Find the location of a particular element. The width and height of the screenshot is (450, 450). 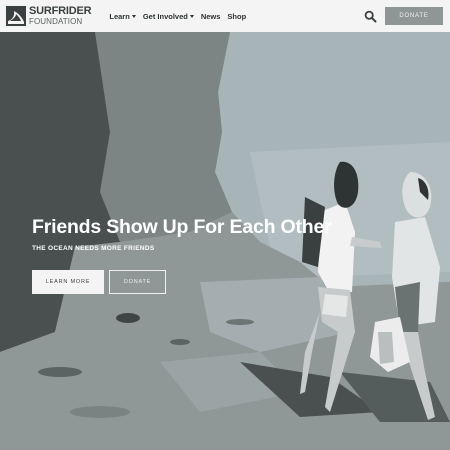

learn-more-button: LEARN MORE is located at coordinates (68, 282).